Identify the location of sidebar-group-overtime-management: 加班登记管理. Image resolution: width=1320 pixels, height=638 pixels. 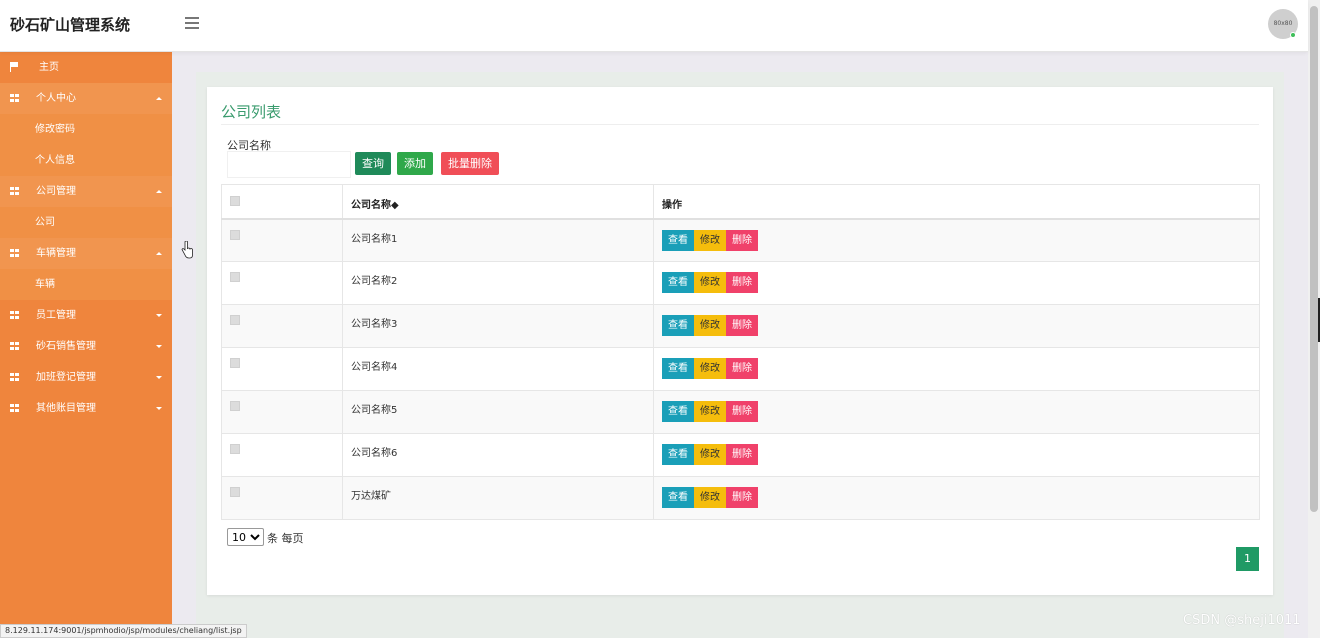
(86, 377).